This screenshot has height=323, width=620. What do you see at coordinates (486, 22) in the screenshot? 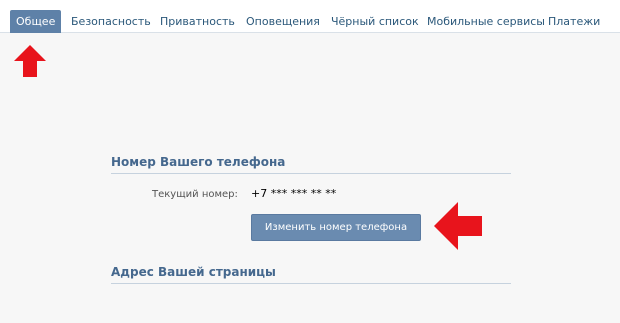
I see `tab-mobile-services: Мобильные сервисы` at bounding box center [486, 22].